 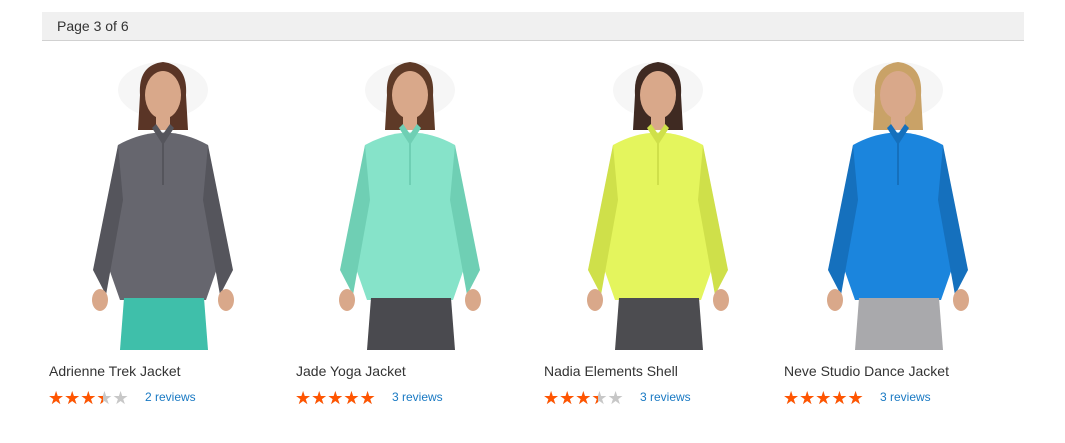 I want to click on product-name-link: Neve Studio Dance Jacket, so click(x=866, y=371).